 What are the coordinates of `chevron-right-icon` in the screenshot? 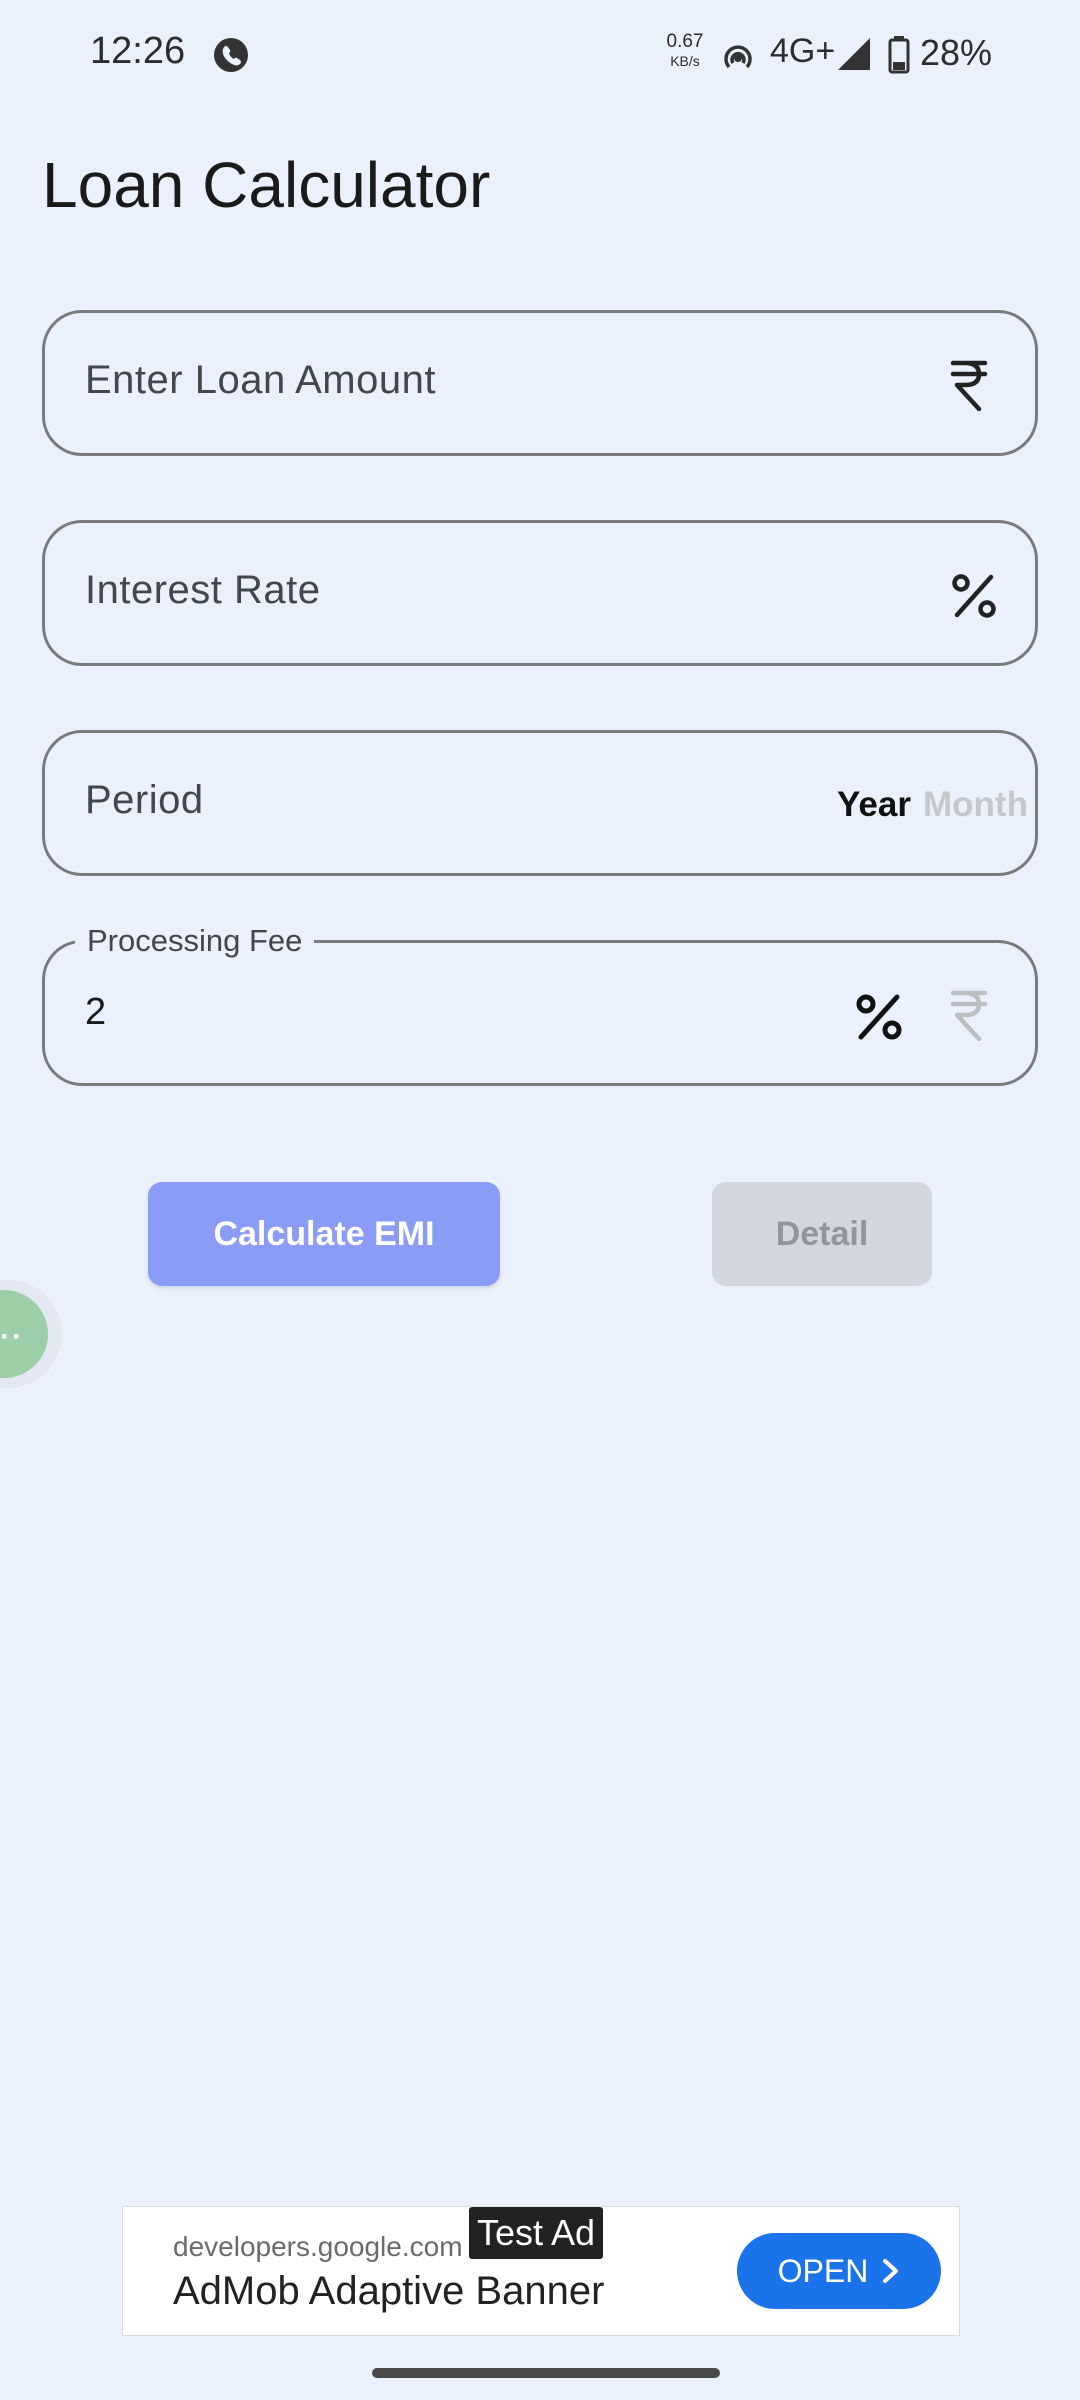 It's located at (891, 2271).